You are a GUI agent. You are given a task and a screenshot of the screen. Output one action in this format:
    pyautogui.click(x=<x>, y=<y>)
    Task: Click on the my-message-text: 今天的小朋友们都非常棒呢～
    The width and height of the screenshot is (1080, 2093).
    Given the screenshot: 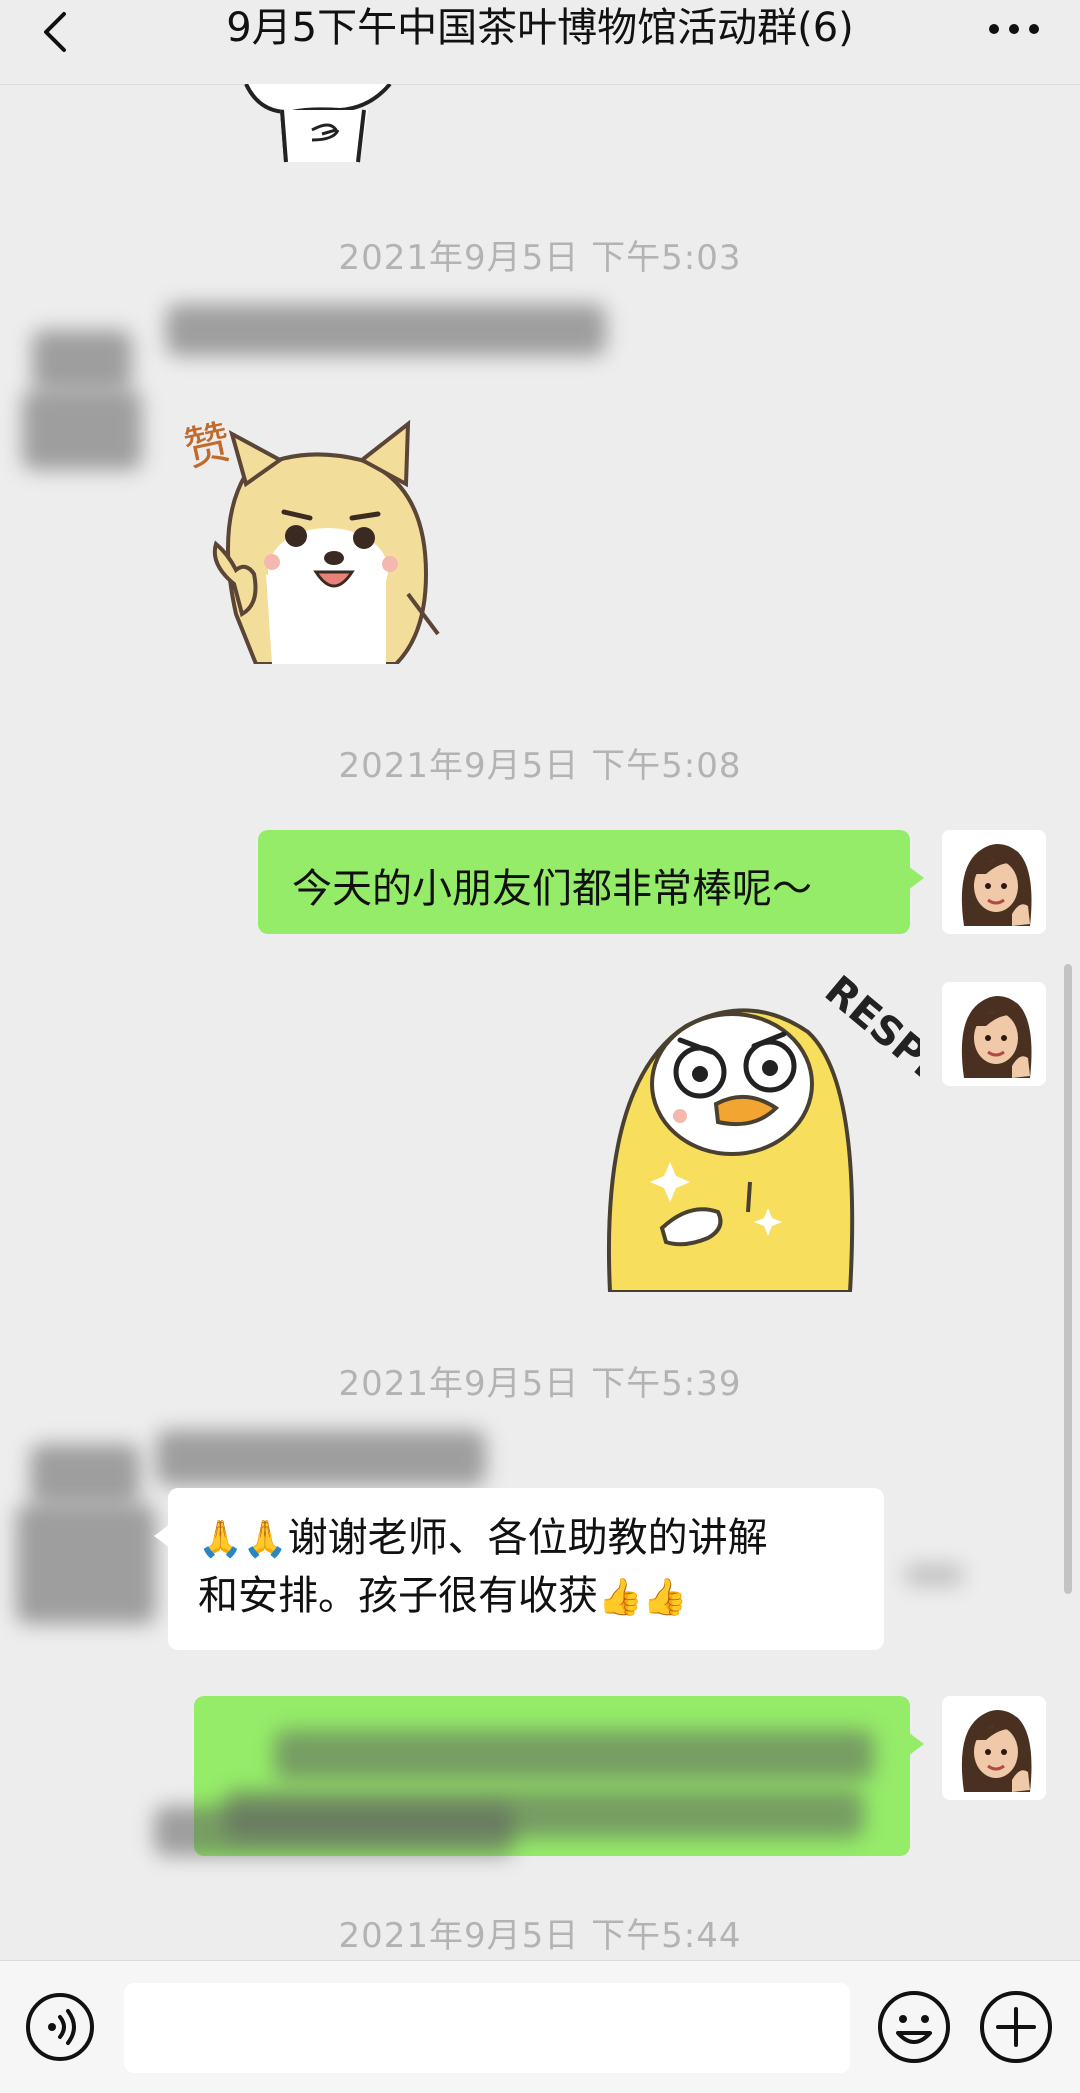 What is the action you would take?
    pyautogui.click(x=552, y=889)
    